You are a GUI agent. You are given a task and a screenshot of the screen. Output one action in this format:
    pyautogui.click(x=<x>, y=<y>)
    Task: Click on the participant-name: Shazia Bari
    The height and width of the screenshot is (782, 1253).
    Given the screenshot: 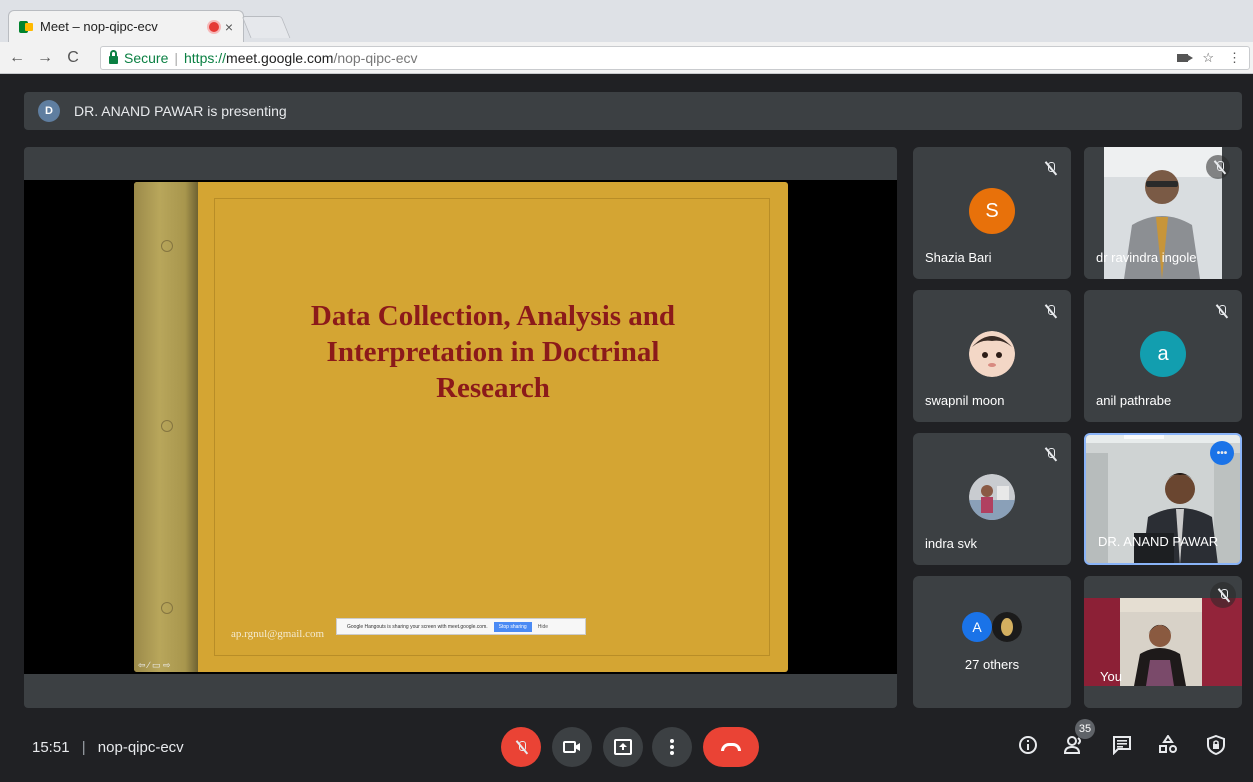 What is the action you would take?
    pyautogui.click(x=958, y=257)
    